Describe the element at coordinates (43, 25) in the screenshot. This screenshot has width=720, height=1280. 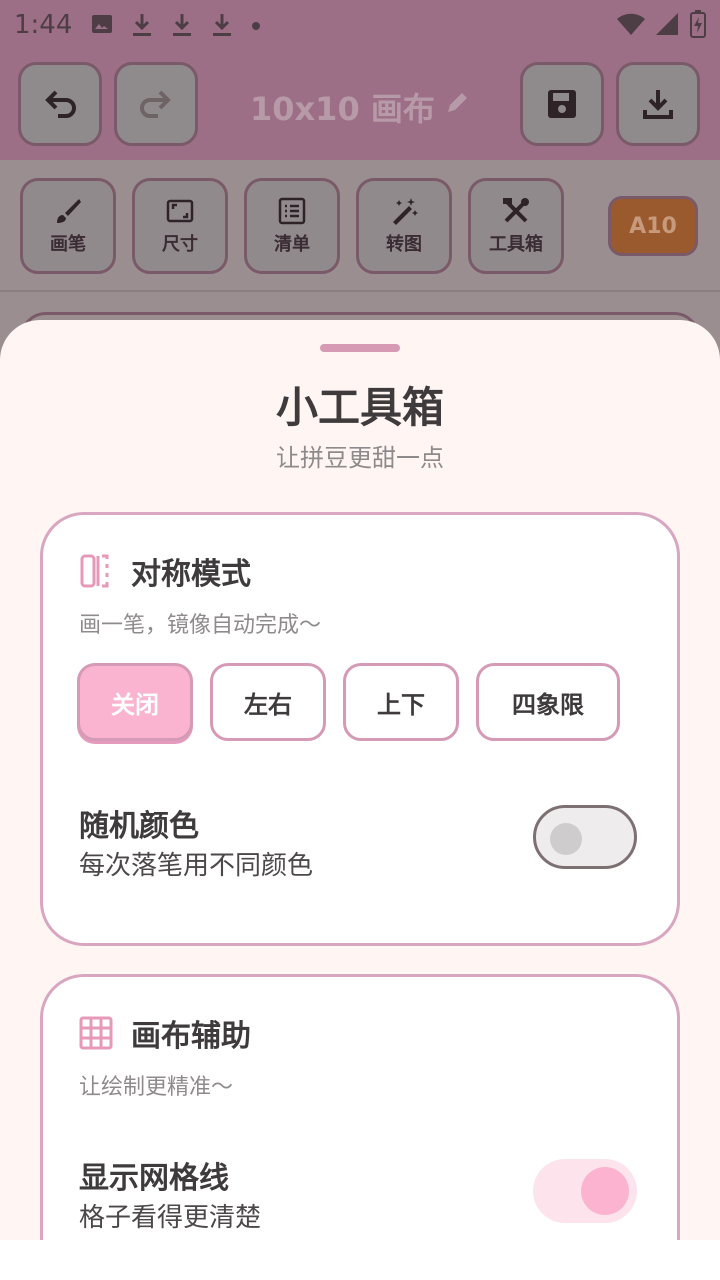
I see `status-time: 1:44` at that location.